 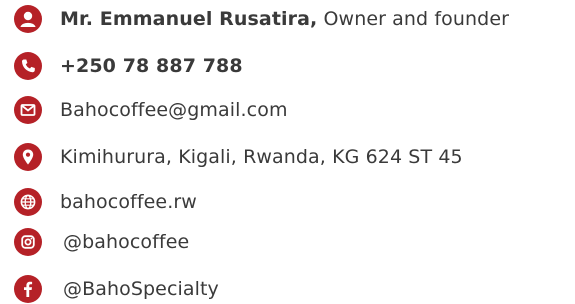 I want to click on owner-role: Owner and founder, so click(x=416, y=19).